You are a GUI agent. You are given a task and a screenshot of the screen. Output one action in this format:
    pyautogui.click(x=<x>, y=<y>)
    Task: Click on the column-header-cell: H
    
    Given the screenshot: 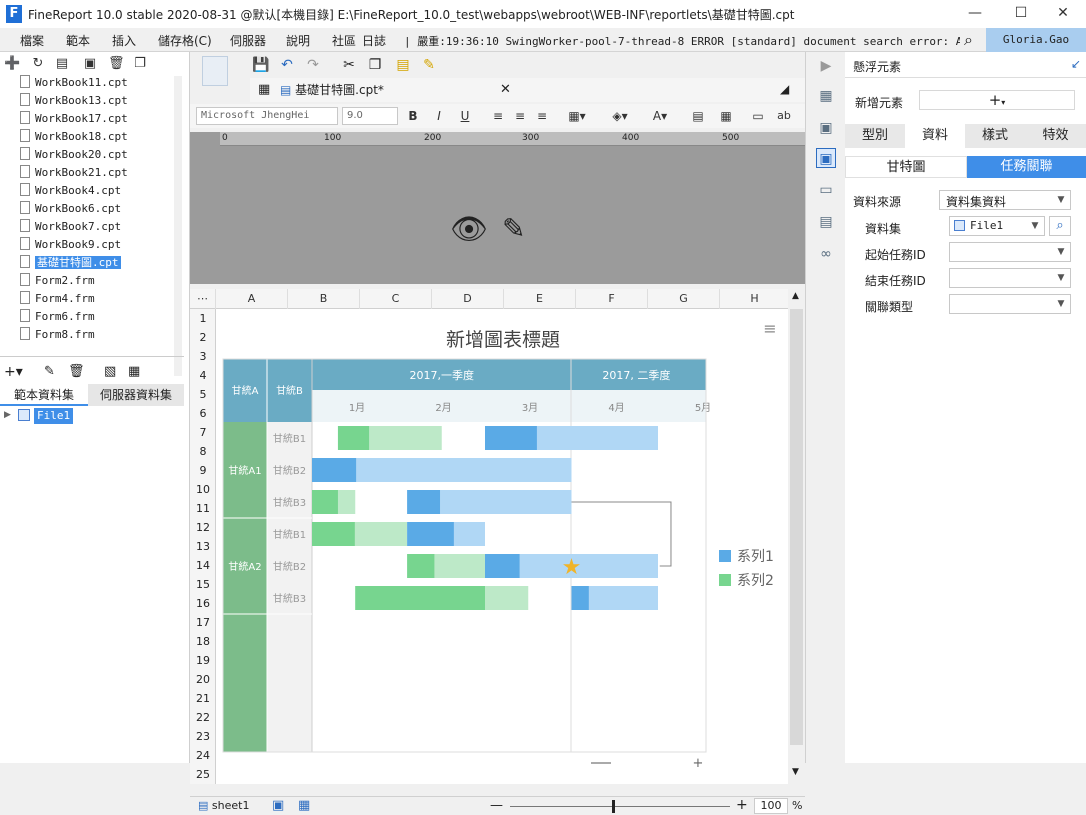 What is the action you would take?
    pyautogui.click(x=755, y=299)
    